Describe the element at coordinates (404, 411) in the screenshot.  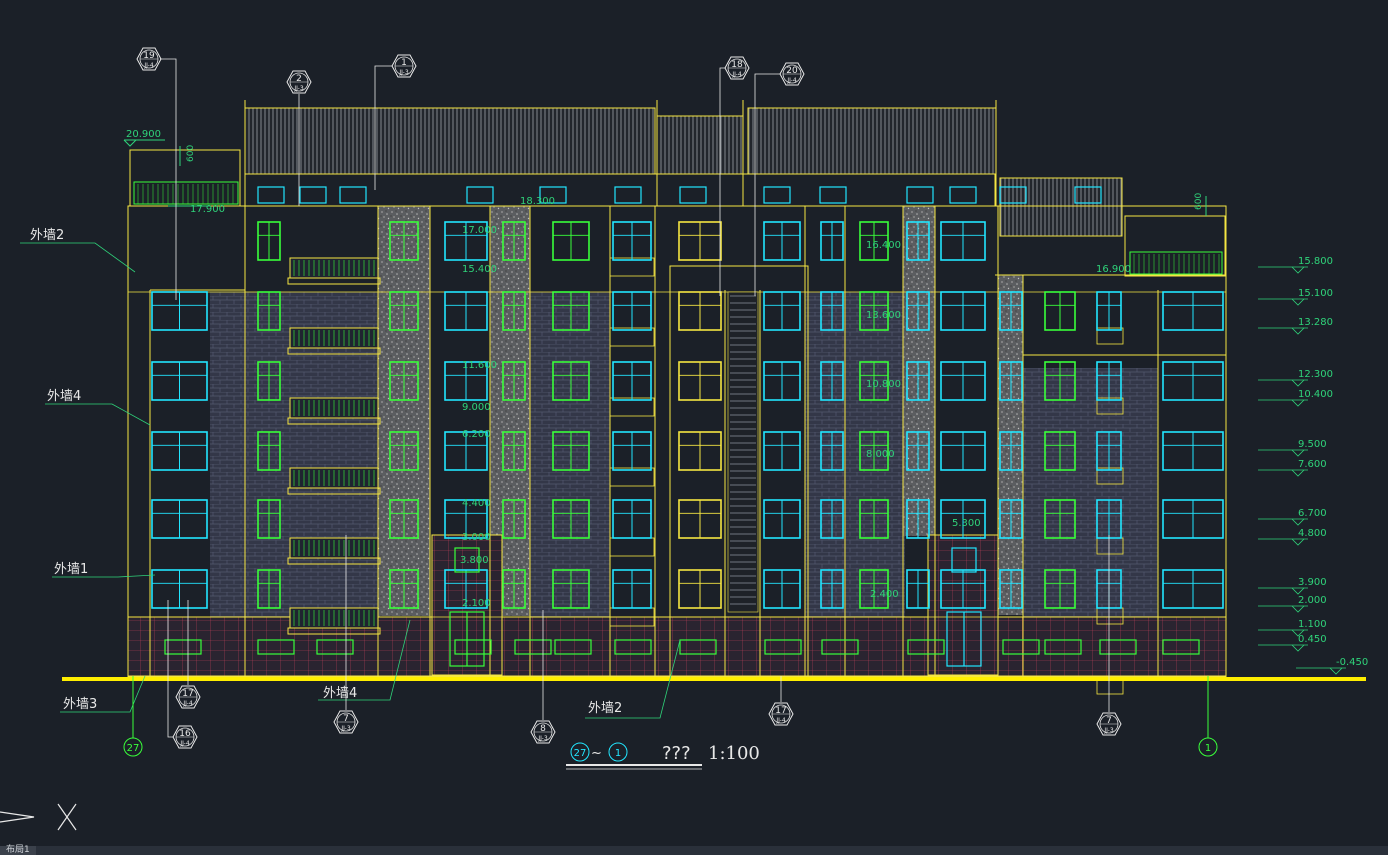
I see `stucco-strip-a` at that location.